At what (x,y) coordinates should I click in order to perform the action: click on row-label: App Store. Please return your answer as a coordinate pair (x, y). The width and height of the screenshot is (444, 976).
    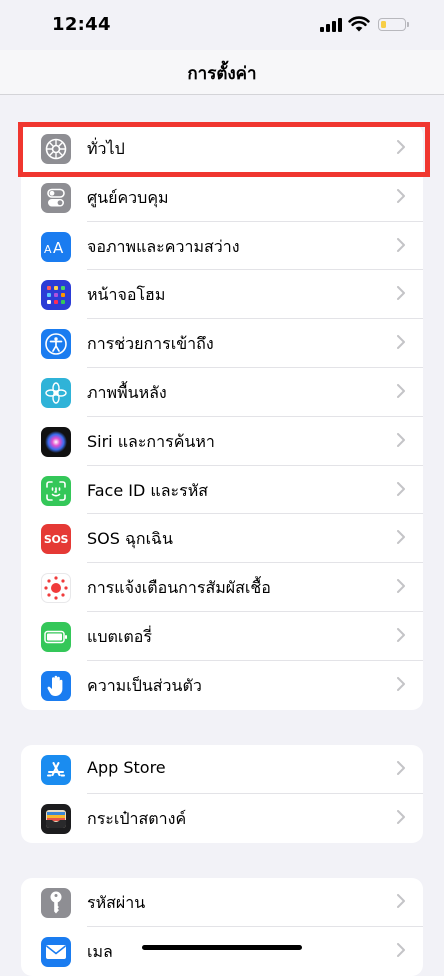
    Looking at the image, I should click on (126, 767).